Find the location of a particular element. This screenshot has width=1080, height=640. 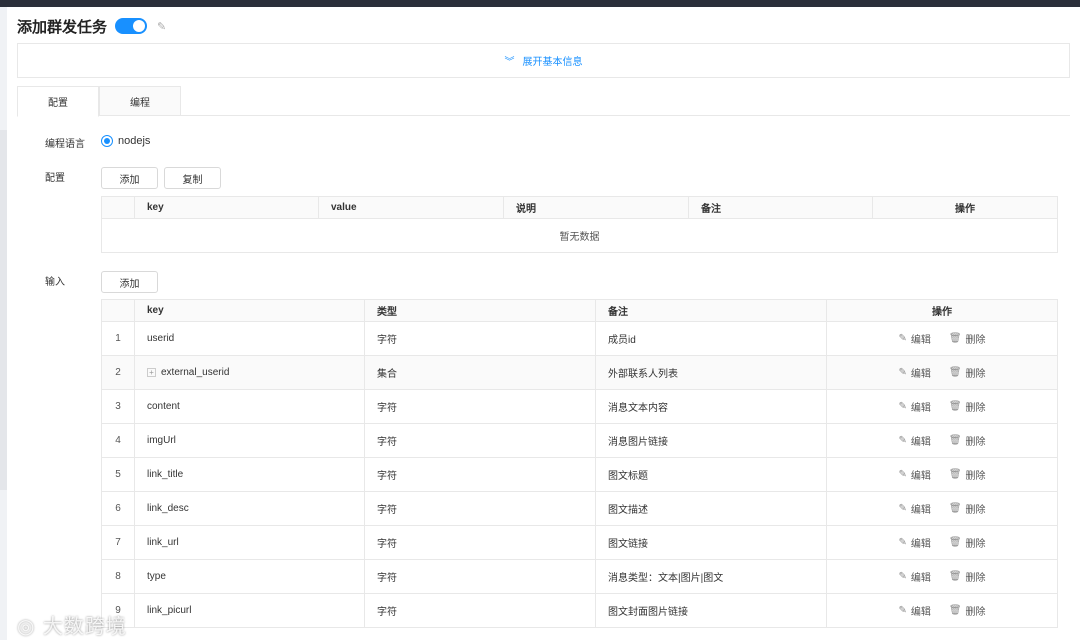

row-type: 集合 is located at coordinates (480, 372).